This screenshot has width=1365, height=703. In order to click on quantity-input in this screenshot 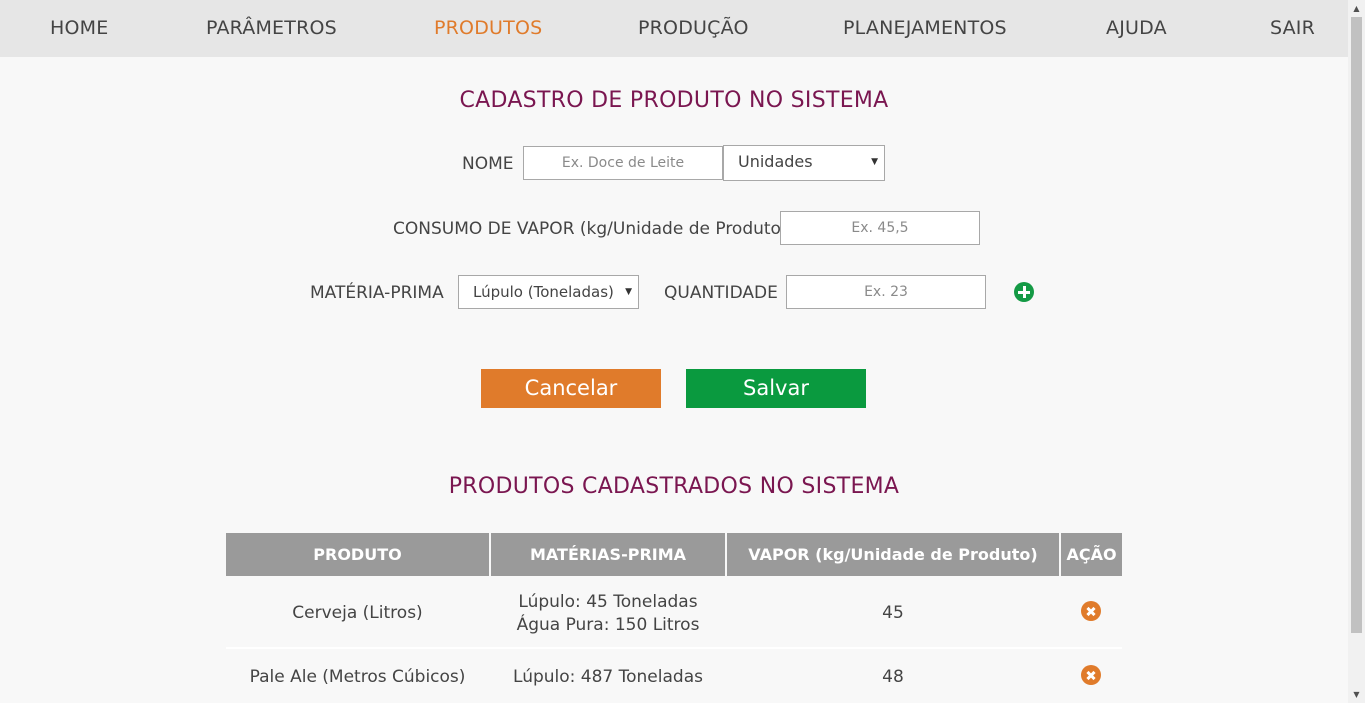, I will do `click(886, 292)`.